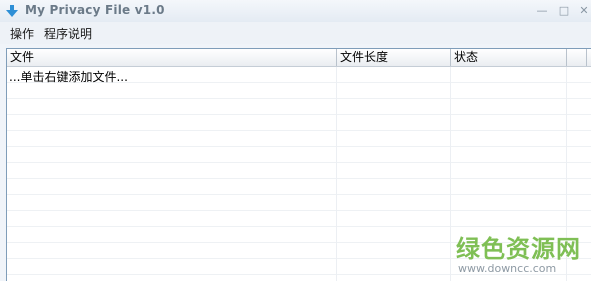 The height and width of the screenshot is (281, 591). What do you see at coordinates (577, 57) in the screenshot?
I see `column-header-empty` at bounding box center [577, 57].